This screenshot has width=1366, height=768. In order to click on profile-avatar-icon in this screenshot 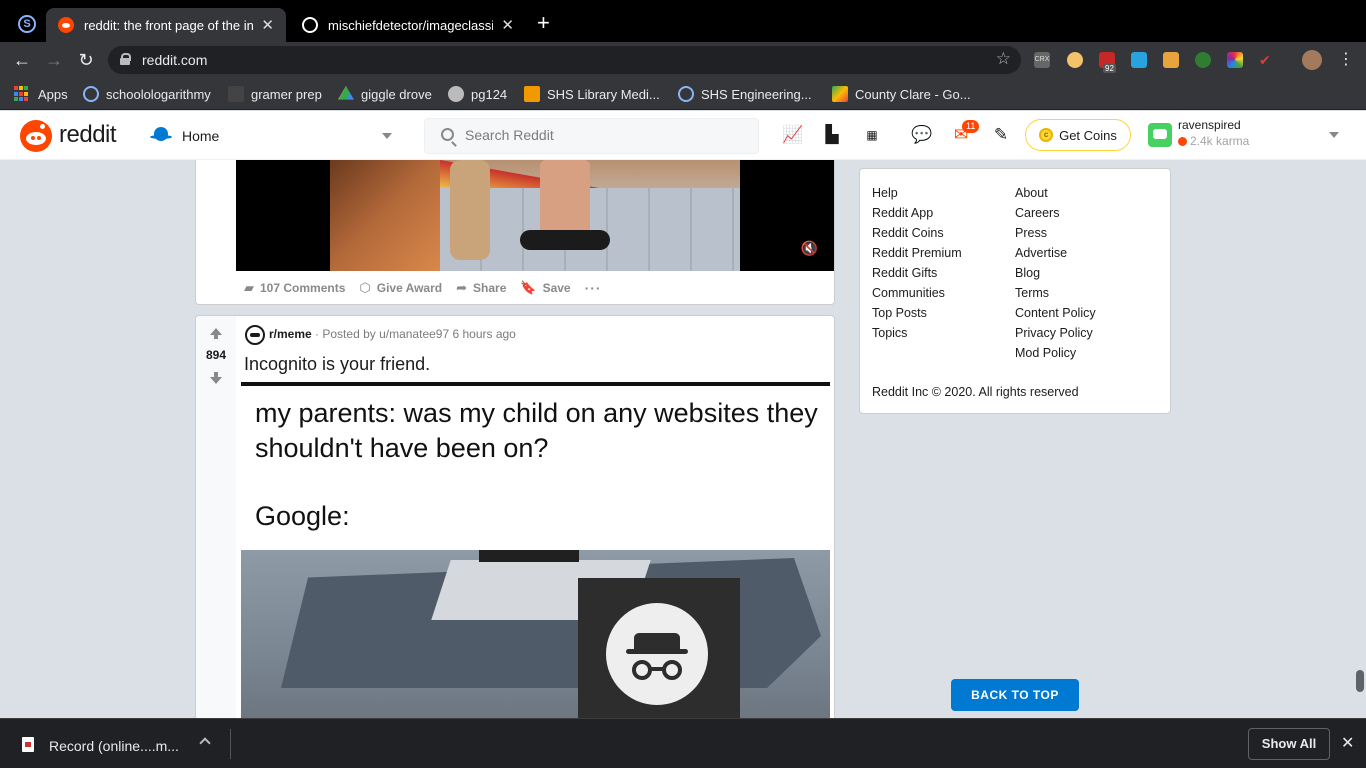, I will do `click(1312, 60)`.